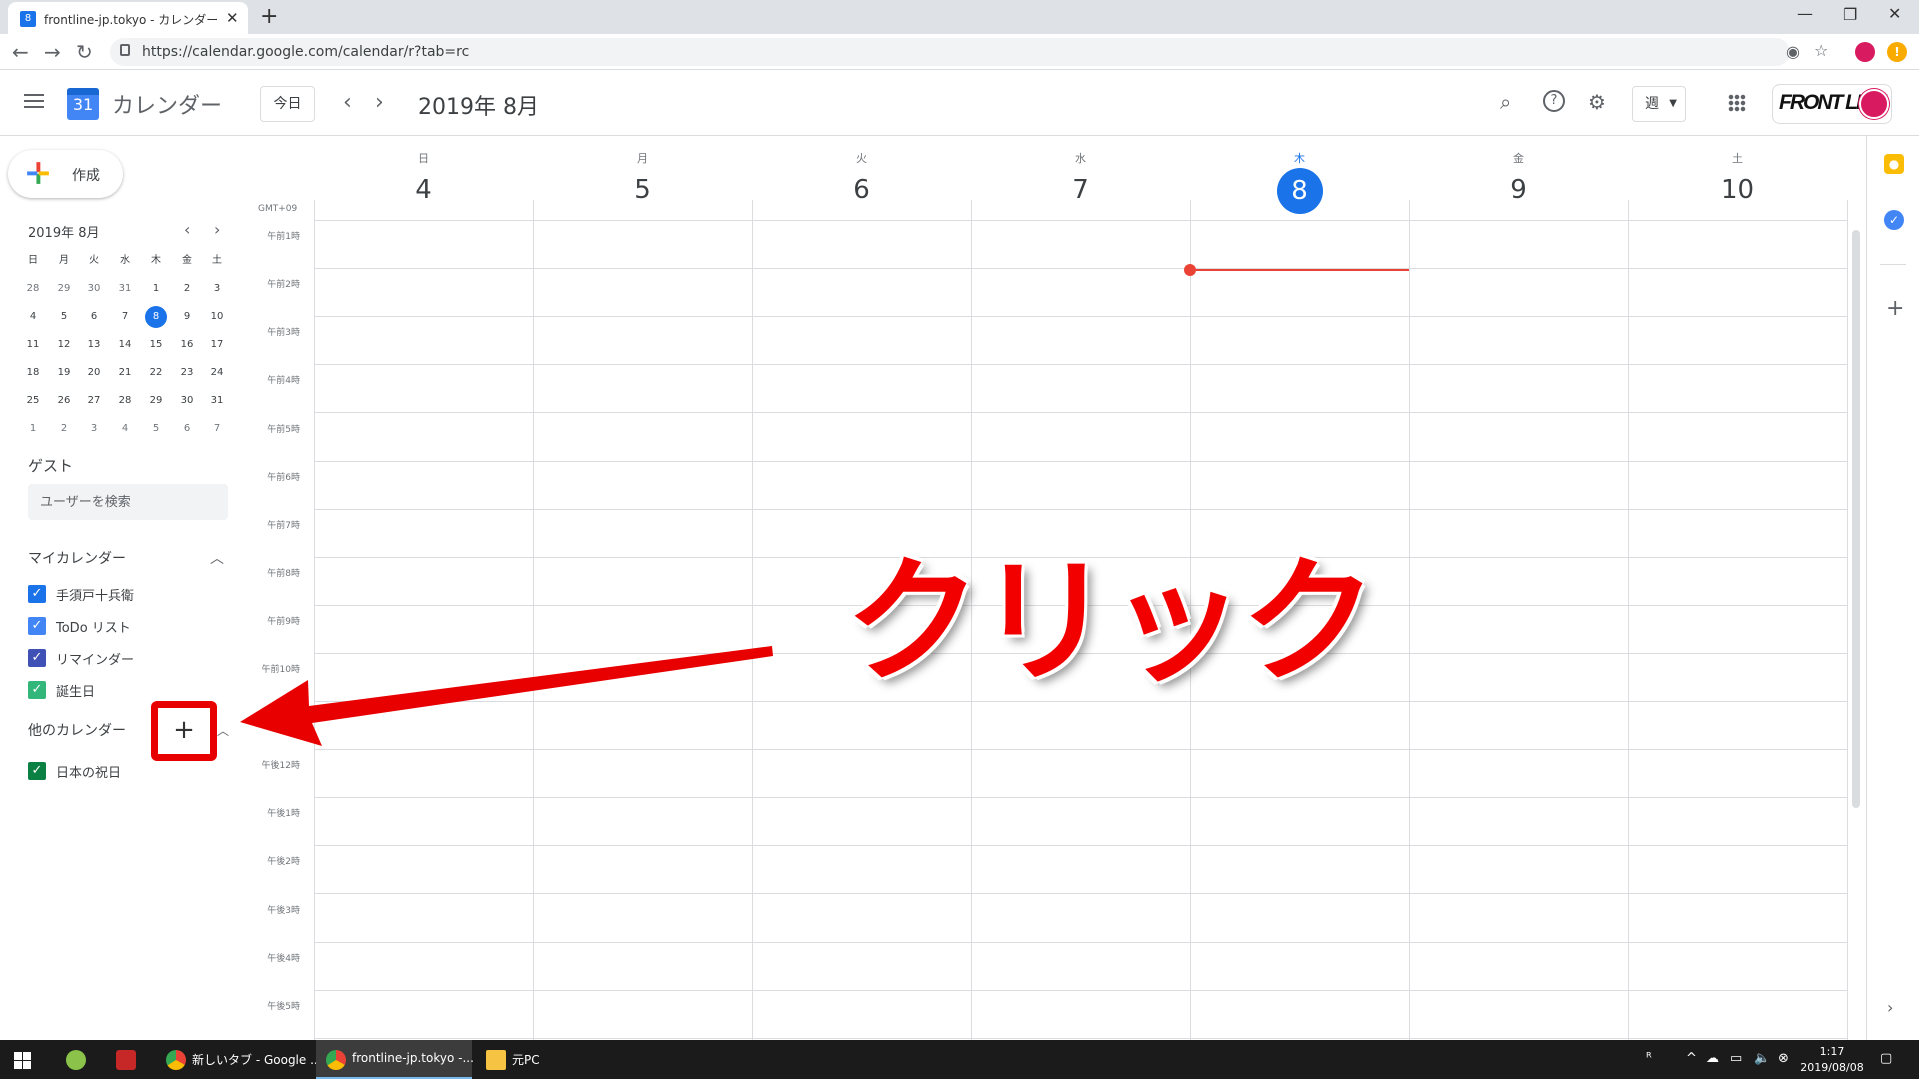  I want to click on calendar-item: ✓ ToDo リスト, so click(128, 626).